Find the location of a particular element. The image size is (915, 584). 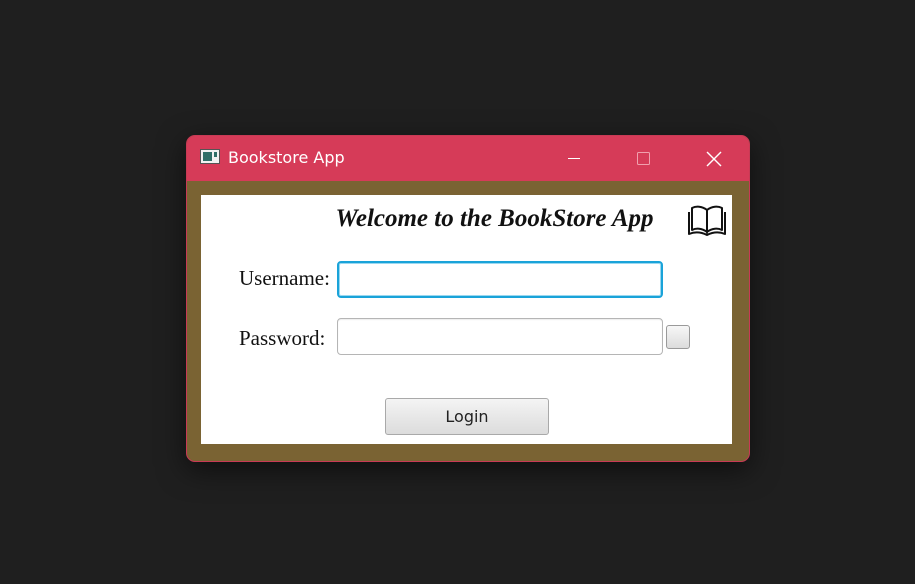

minimize-button is located at coordinates (574, 158).